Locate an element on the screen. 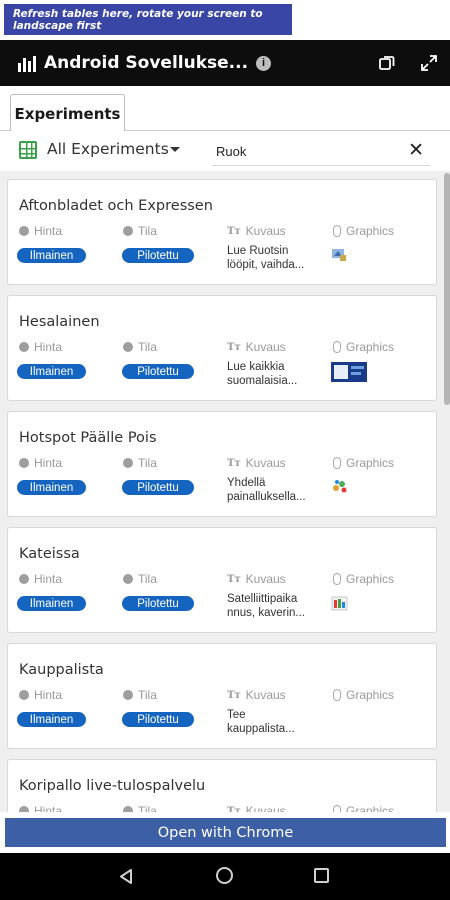 This screenshot has height=900, width=450. card-title: Kauppalista is located at coordinates (61, 670).